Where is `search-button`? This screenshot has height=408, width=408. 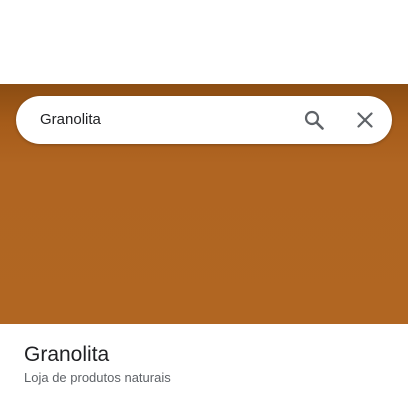 search-button is located at coordinates (314, 120).